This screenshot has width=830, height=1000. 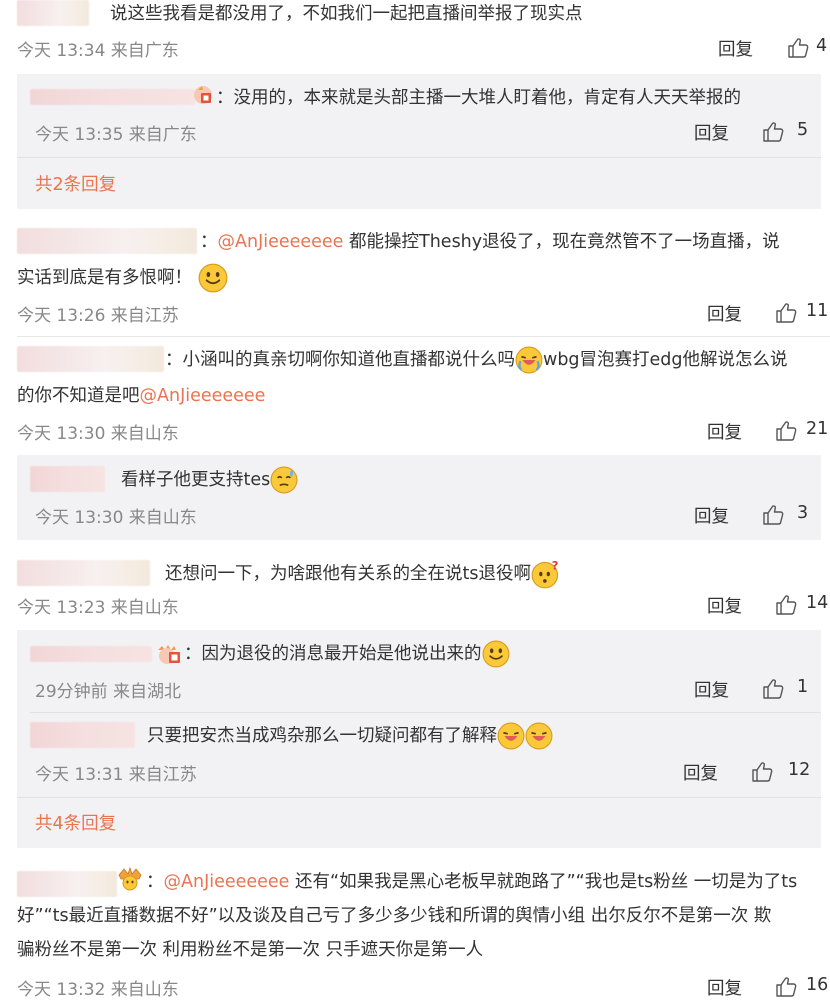 I want to click on comment-meta: 今天 13:26 来自江苏, so click(x=98, y=316).